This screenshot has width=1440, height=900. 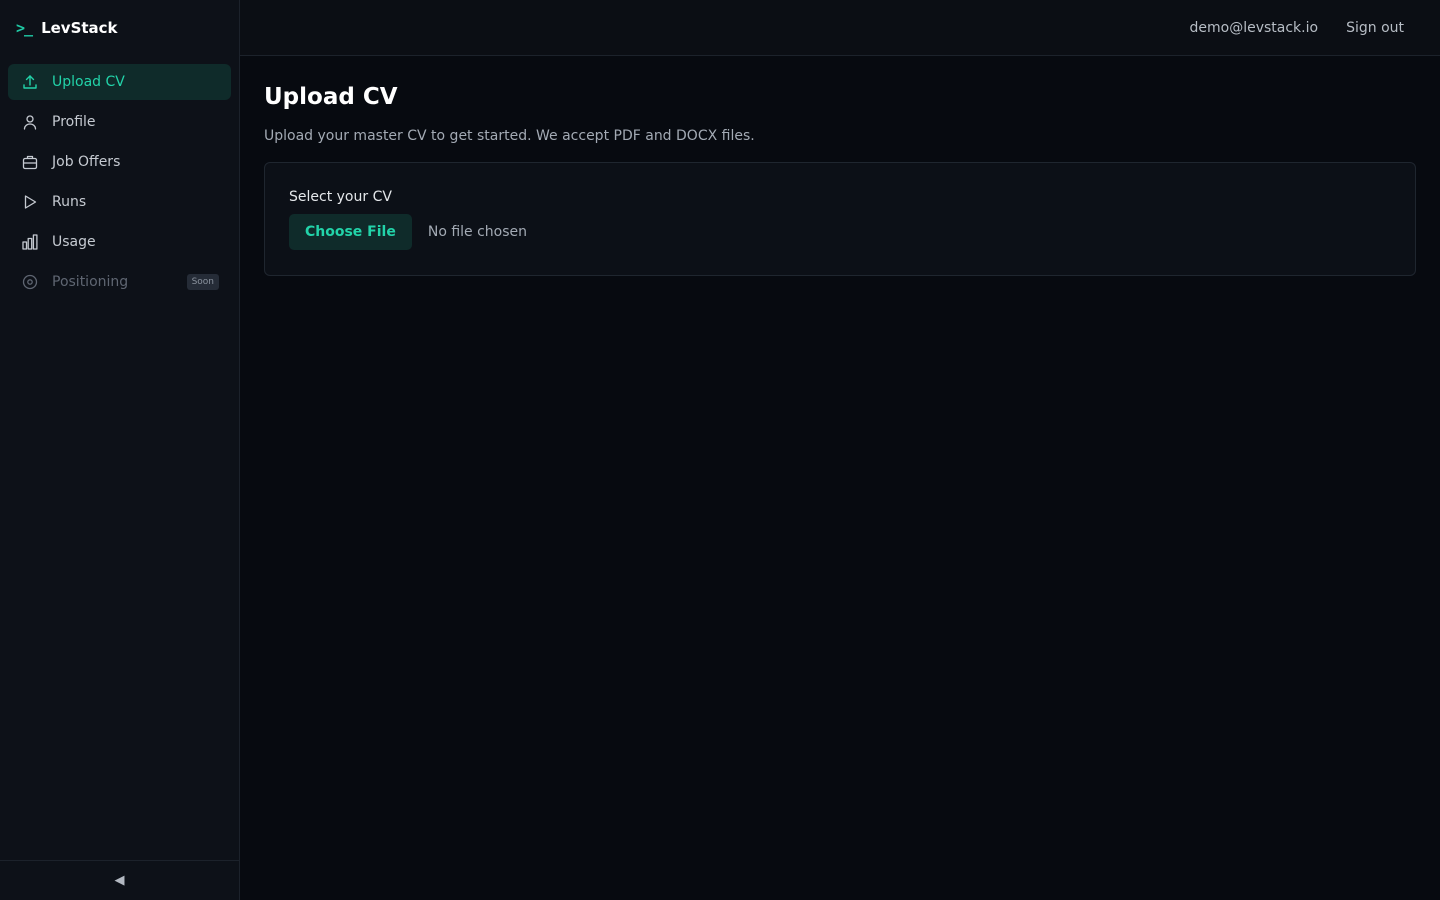 I want to click on sidebar-item-positioning: Positioning Soon, so click(x=119, y=282).